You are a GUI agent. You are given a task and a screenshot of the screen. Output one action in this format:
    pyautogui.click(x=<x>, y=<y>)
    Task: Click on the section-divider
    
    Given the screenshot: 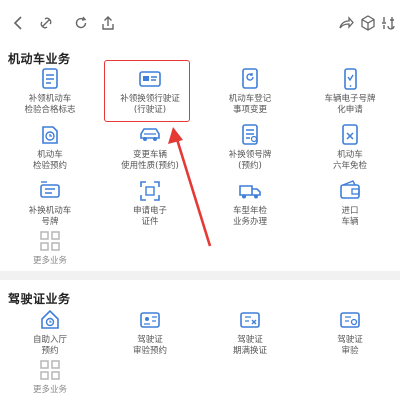 What is the action you would take?
    pyautogui.click(x=200, y=275)
    